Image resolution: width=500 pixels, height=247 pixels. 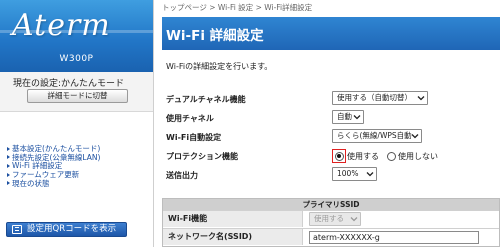 I want to click on wifi-function-label: Wi-Fi機能, so click(x=233, y=219).